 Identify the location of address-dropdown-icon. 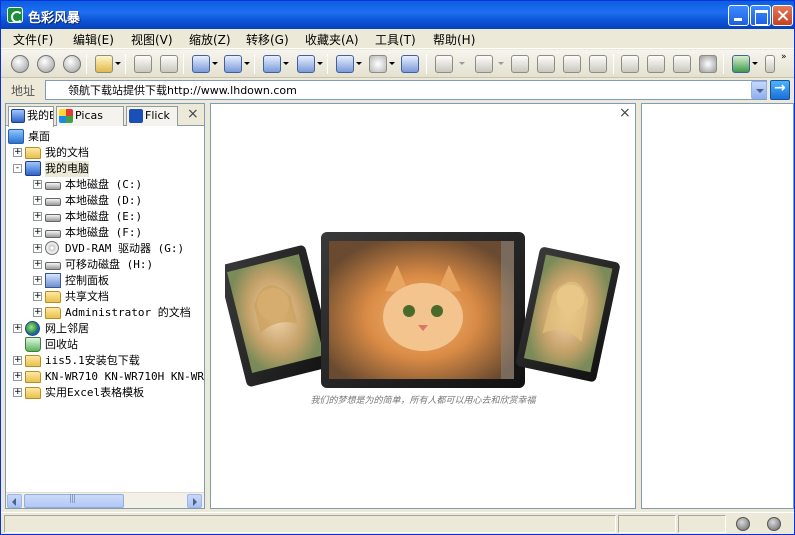
(759, 90).